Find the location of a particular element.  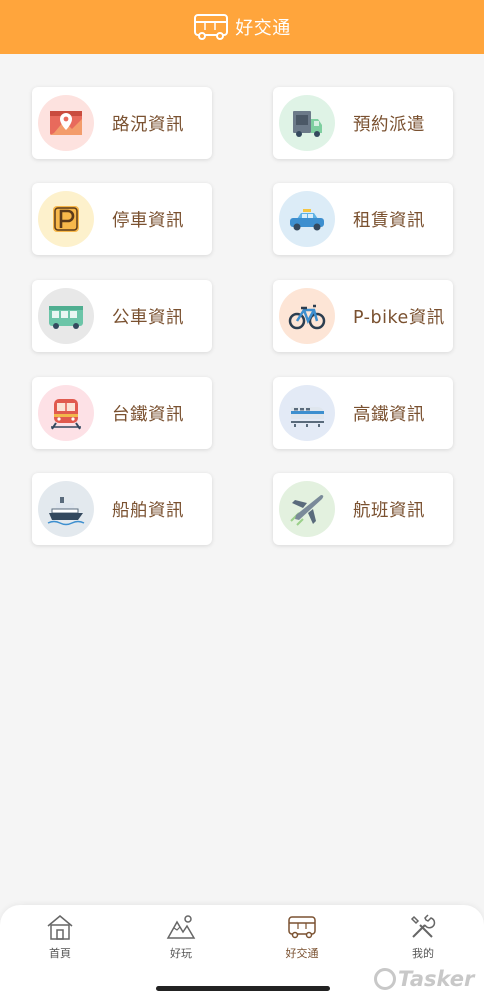

watermark-text: Tasker is located at coordinates (436, 979).